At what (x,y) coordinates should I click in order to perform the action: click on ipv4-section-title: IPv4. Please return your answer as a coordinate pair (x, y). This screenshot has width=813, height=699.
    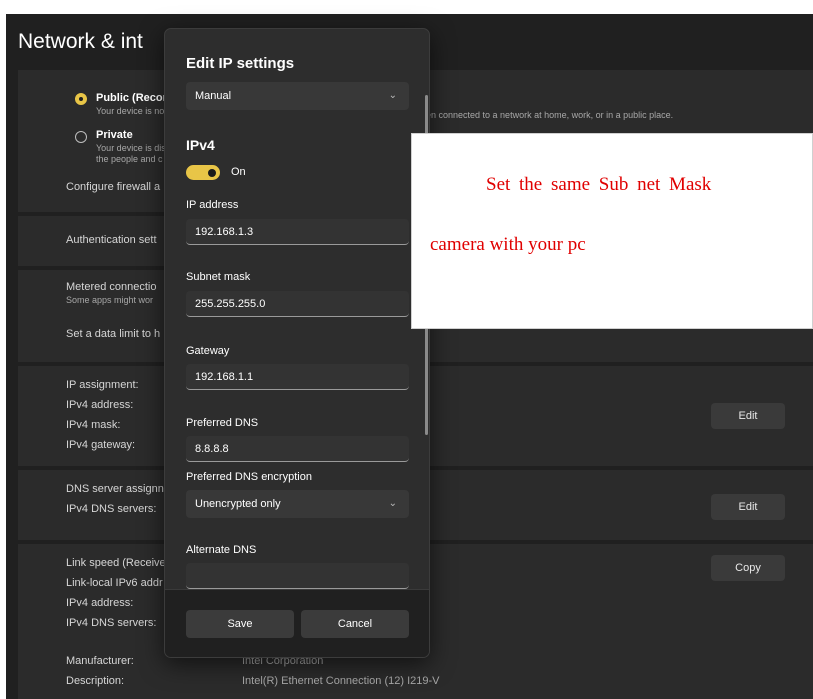
    Looking at the image, I should click on (200, 145).